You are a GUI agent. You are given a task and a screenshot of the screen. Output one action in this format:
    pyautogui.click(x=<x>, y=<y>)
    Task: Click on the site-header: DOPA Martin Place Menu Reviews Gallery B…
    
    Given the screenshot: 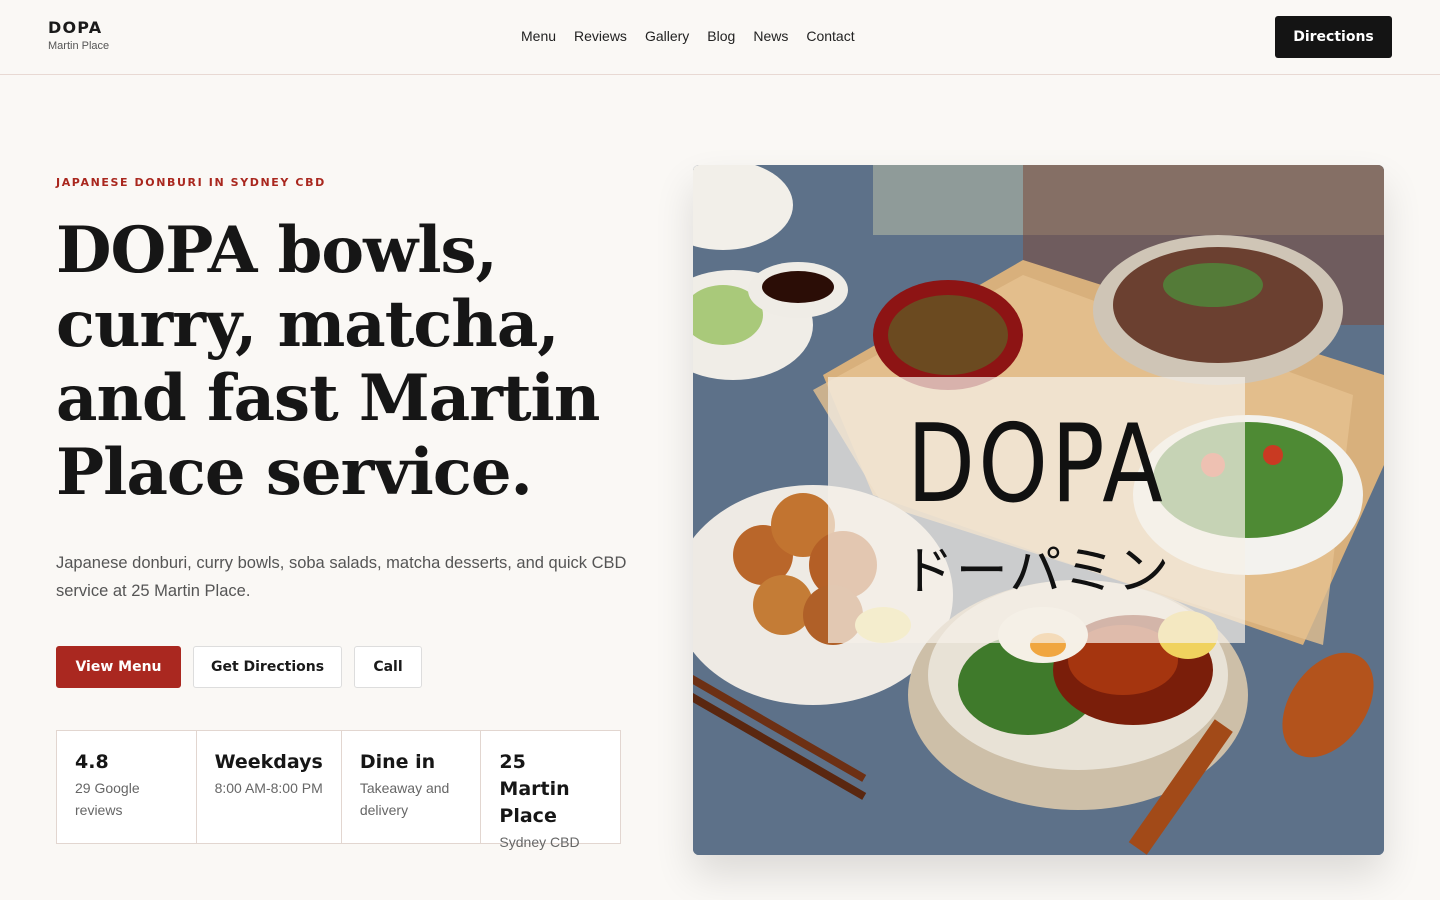 What is the action you would take?
    pyautogui.click(x=720, y=37)
    